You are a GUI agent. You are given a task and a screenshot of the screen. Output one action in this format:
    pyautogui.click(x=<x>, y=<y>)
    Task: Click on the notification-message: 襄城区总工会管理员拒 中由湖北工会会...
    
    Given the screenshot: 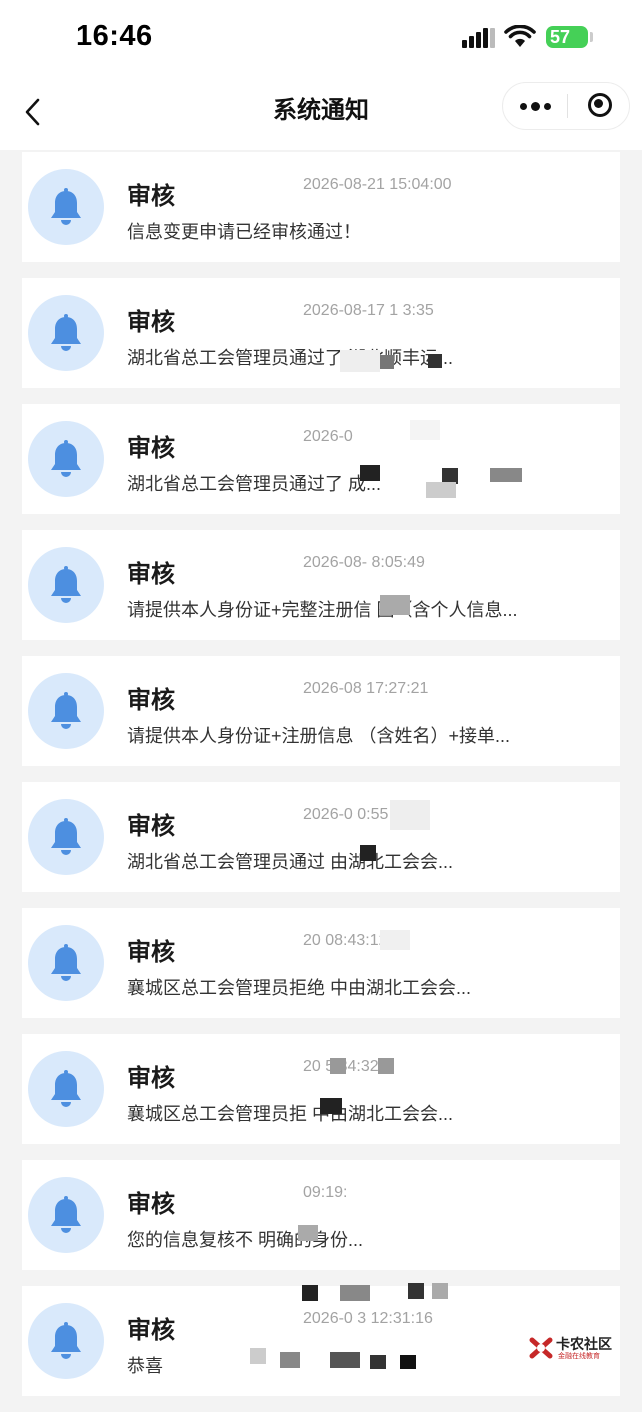 What is the action you would take?
    pyautogui.click(x=290, y=1114)
    